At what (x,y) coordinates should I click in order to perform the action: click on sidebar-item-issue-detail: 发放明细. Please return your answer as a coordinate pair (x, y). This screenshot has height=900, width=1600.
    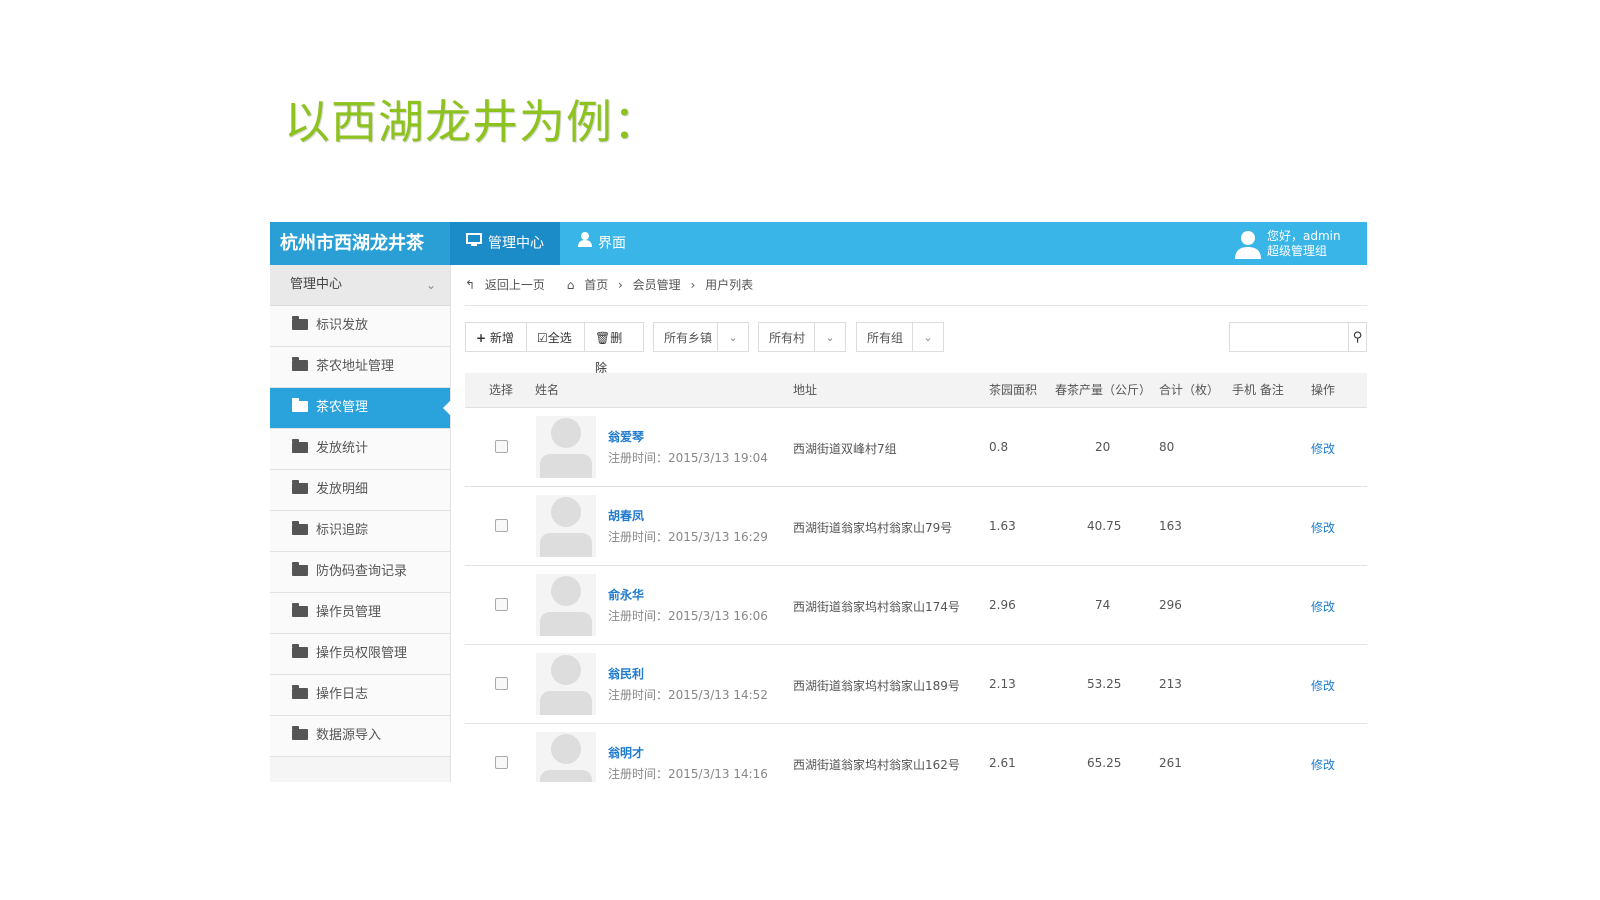
    Looking at the image, I should click on (360, 490).